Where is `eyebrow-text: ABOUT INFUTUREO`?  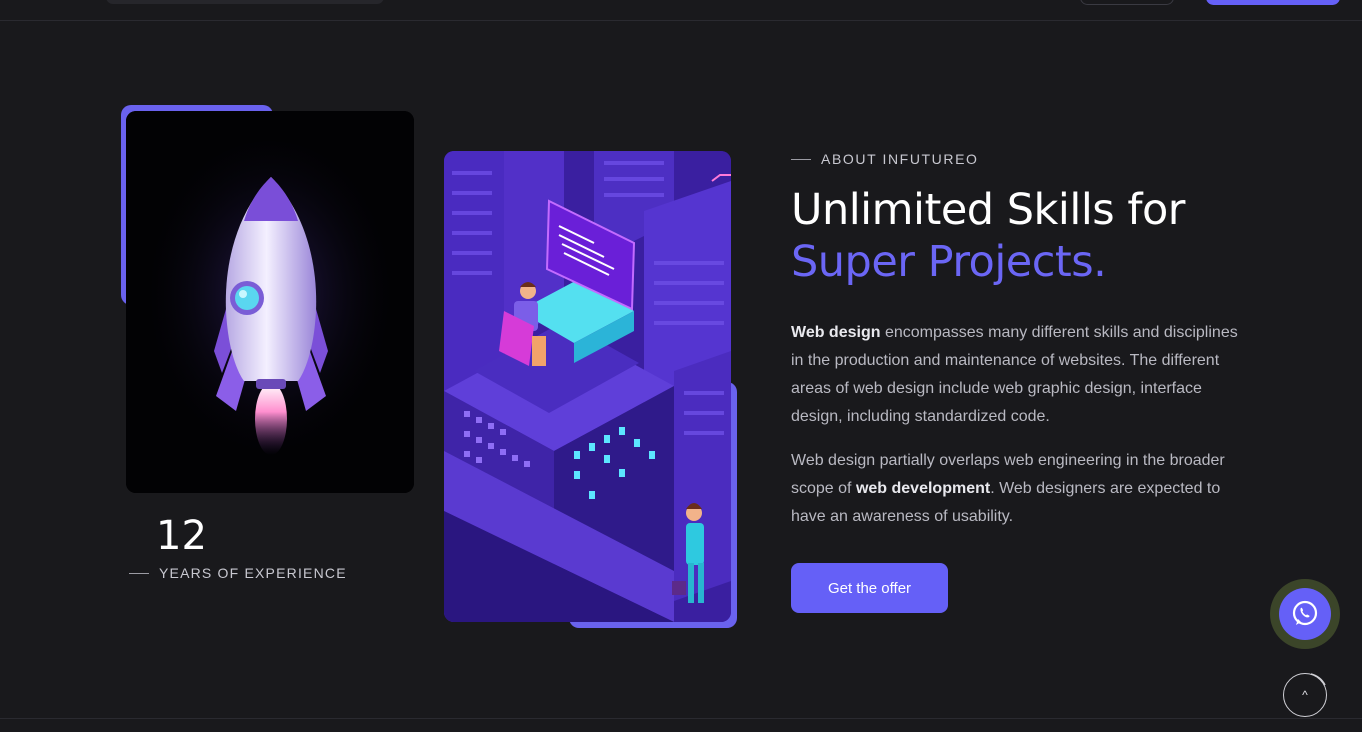 eyebrow-text: ABOUT INFUTUREO is located at coordinates (900, 159).